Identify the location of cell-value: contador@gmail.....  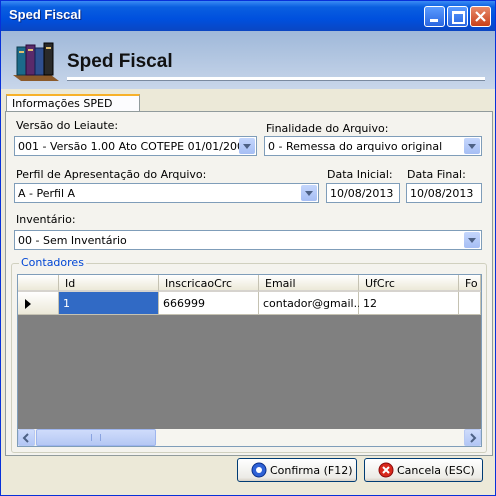
(315, 303).